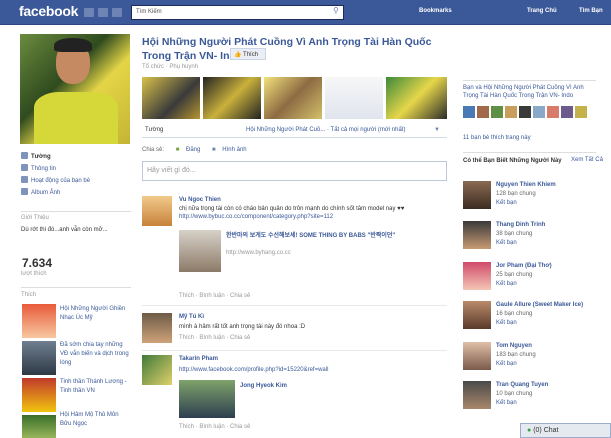 The image size is (611, 438). What do you see at coordinates (191, 317) in the screenshot?
I see `post-author: Mỹ Tú Kì` at bounding box center [191, 317].